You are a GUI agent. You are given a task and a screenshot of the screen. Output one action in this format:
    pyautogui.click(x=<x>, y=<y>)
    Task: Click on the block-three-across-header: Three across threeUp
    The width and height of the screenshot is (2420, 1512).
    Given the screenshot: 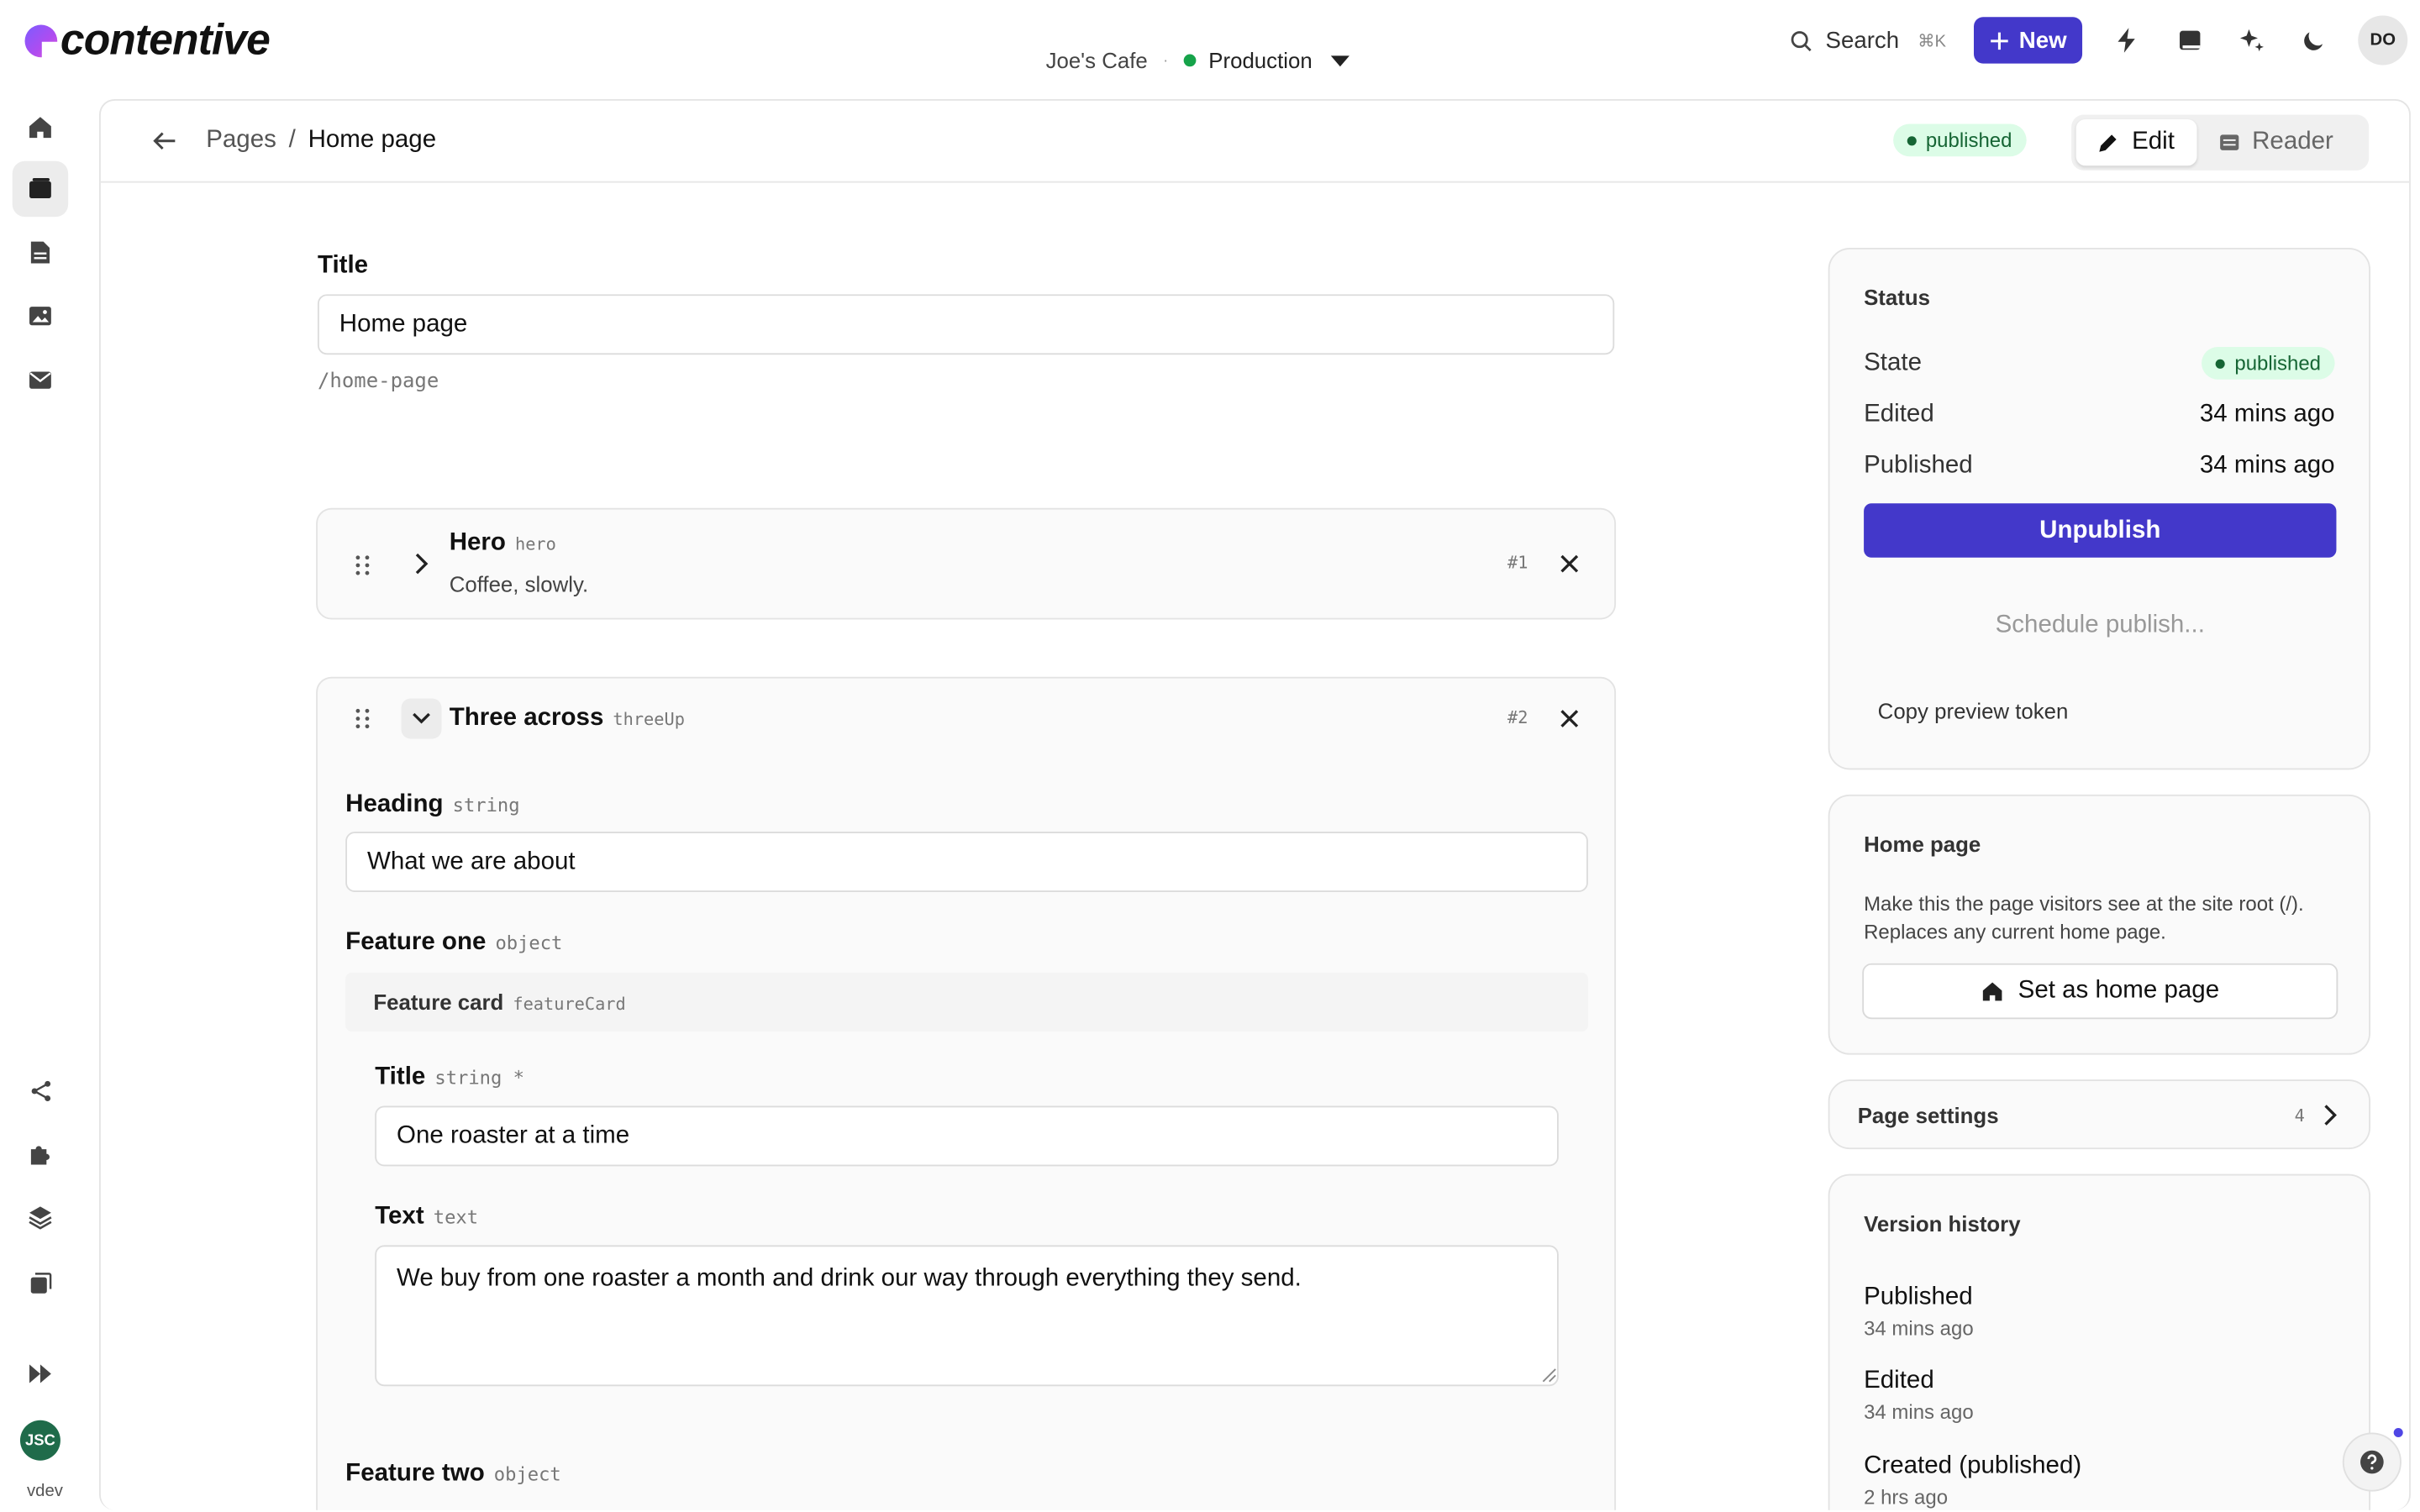 What is the action you would take?
    pyautogui.click(x=567, y=718)
    